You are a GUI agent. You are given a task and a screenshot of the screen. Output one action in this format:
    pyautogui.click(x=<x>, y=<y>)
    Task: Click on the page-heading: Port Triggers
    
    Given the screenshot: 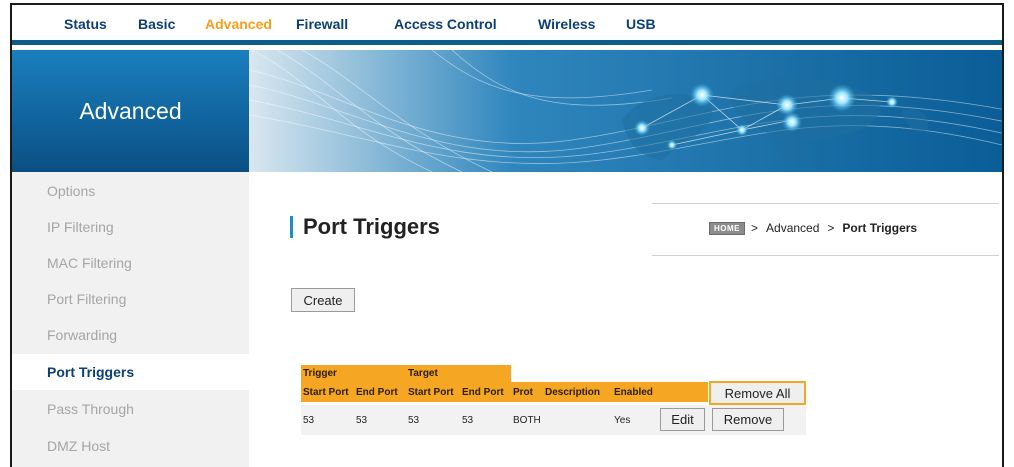 What is the action you would take?
    pyautogui.click(x=365, y=227)
    